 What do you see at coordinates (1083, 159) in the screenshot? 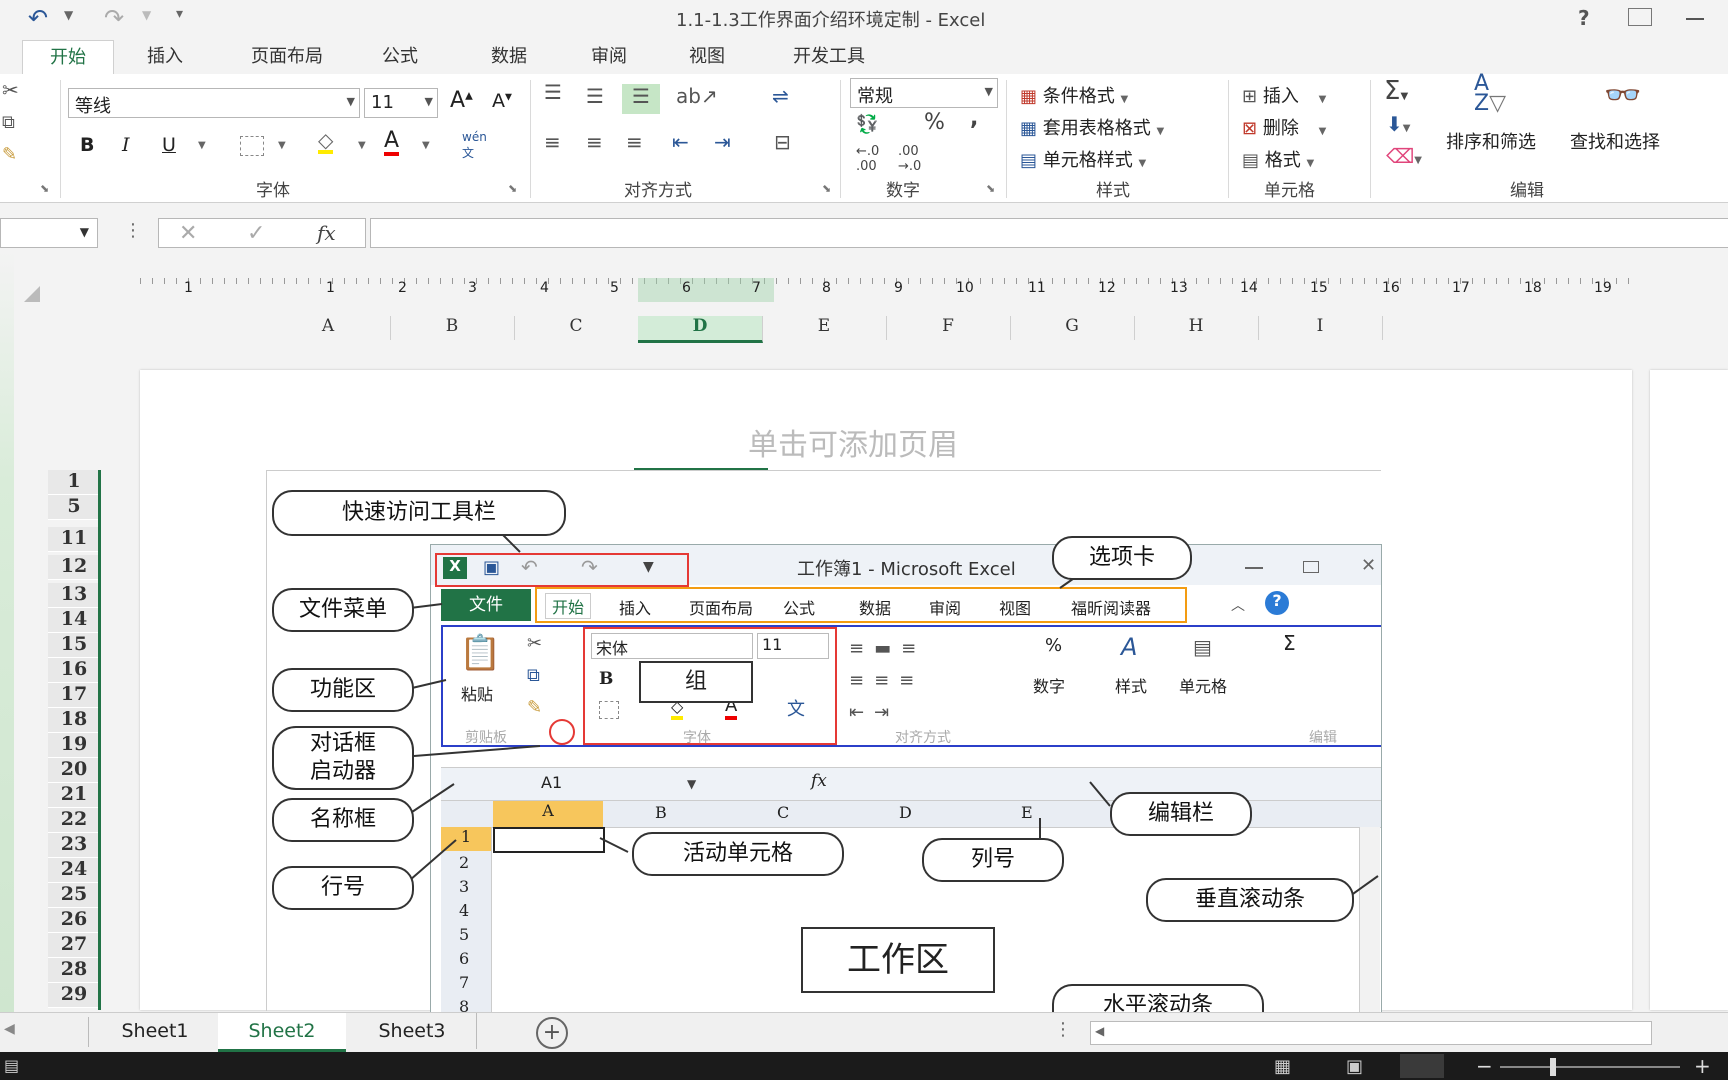
I see `cell-styles-button: ▤ 单元格样式 ▼` at bounding box center [1083, 159].